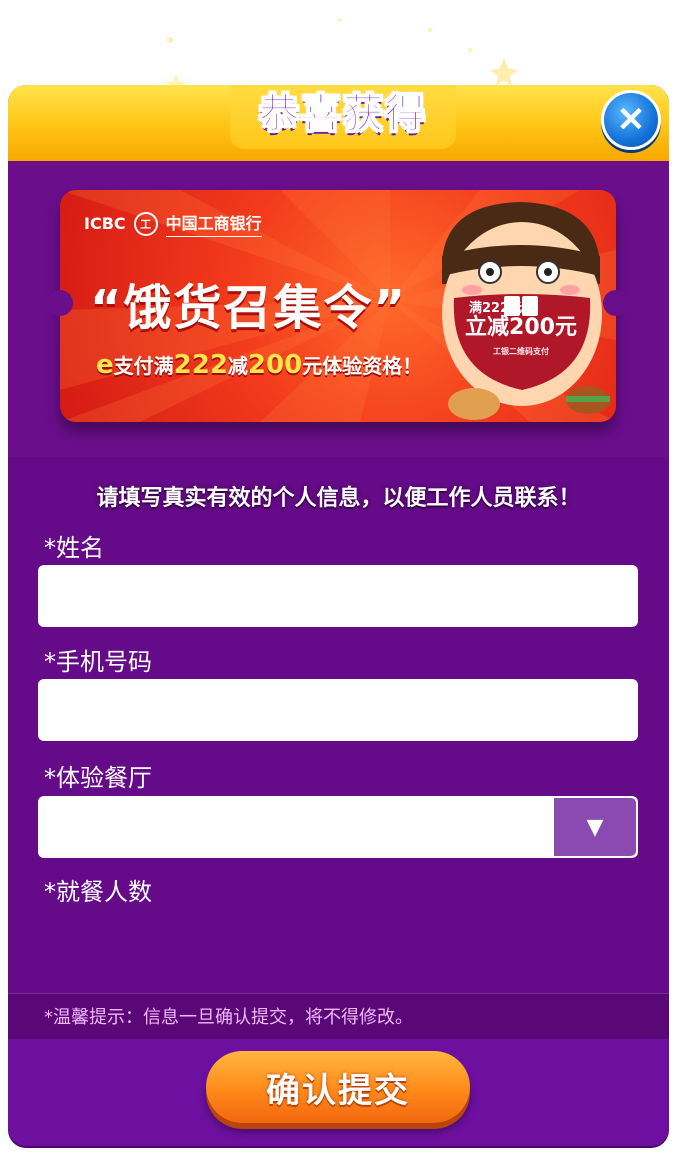  What do you see at coordinates (105, 223) in the screenshot?
I see `bank-name-en: ICBC` at bounding box center [105, 223].